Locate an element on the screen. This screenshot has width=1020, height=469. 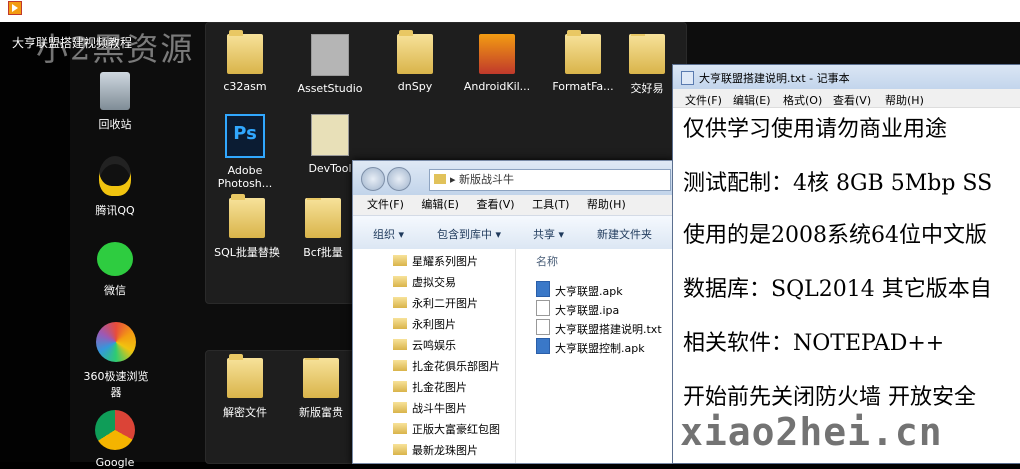
desktop-icon-label: SQL批量替换 is located at coordinates (247, 252).